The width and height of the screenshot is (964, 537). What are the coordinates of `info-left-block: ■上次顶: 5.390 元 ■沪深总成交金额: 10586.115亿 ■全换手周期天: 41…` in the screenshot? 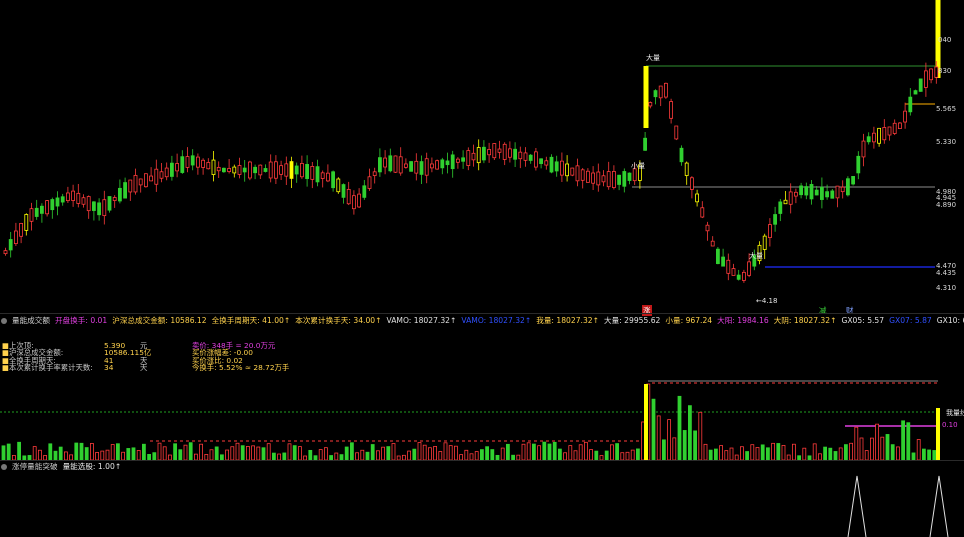 It's located at (97, 357).